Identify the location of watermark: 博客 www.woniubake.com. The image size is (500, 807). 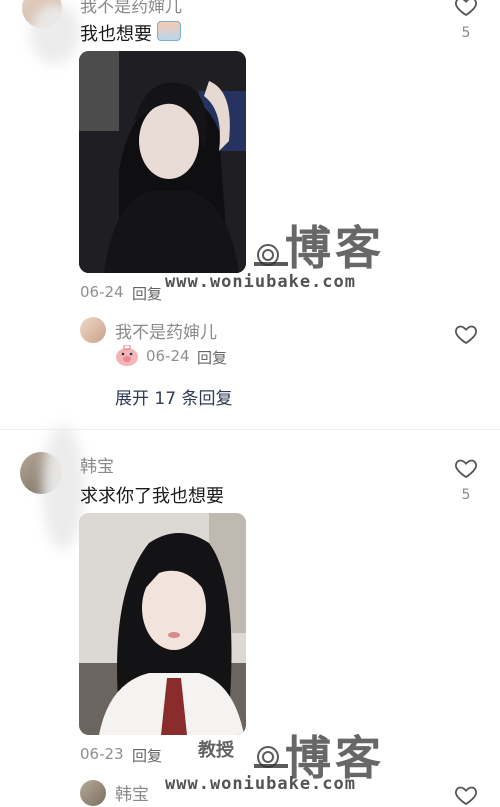
(255, 252).